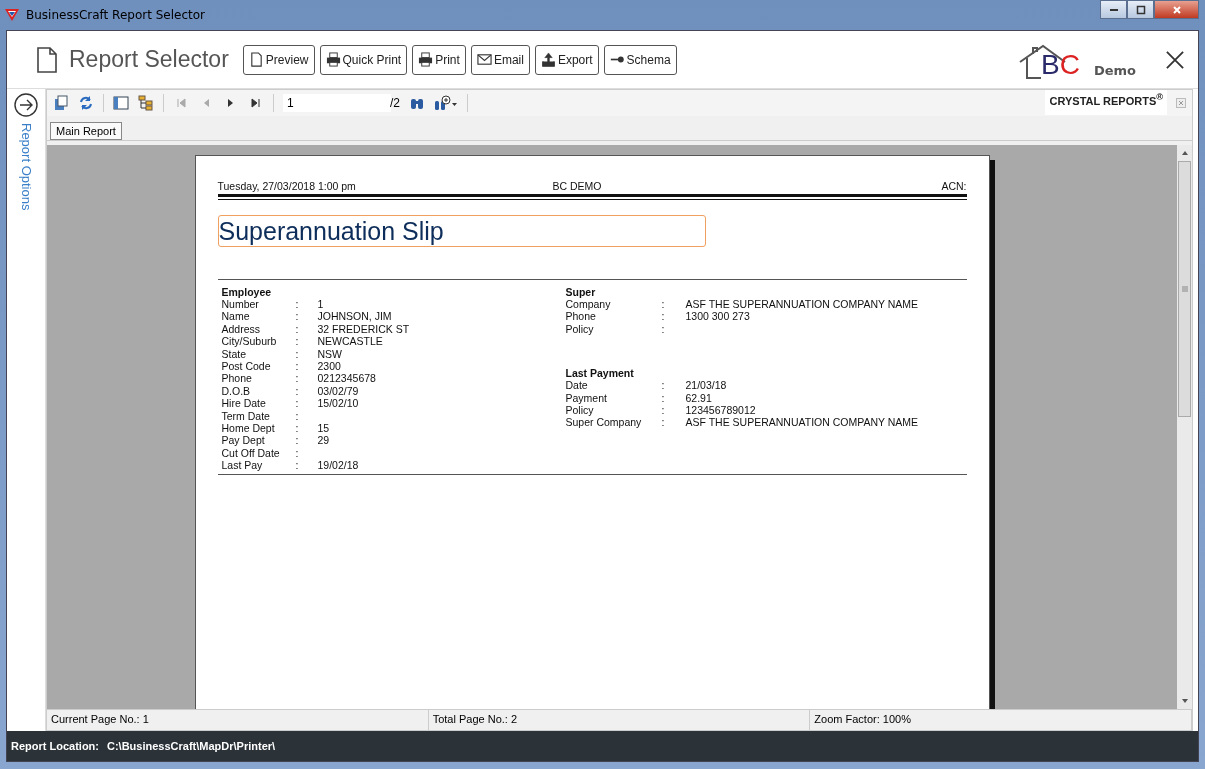 The height and width of the screenshot is (769, 1205). Describe the element at coordinates (577, 186) in the screenshot. I see `company-name: BC DEMO` at that location.